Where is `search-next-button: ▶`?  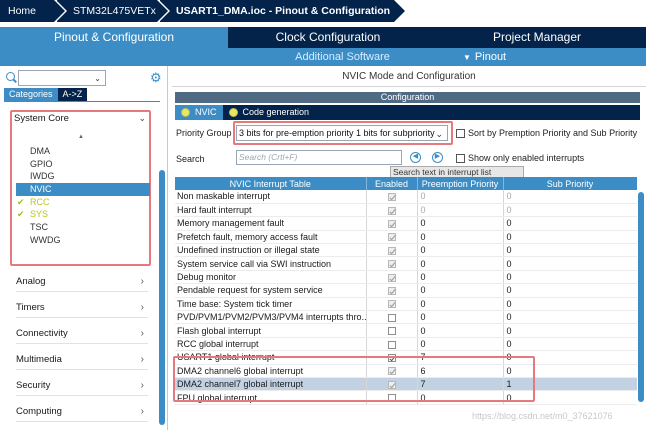 search-next-button: ▶ is located at coordinates (437, 157).